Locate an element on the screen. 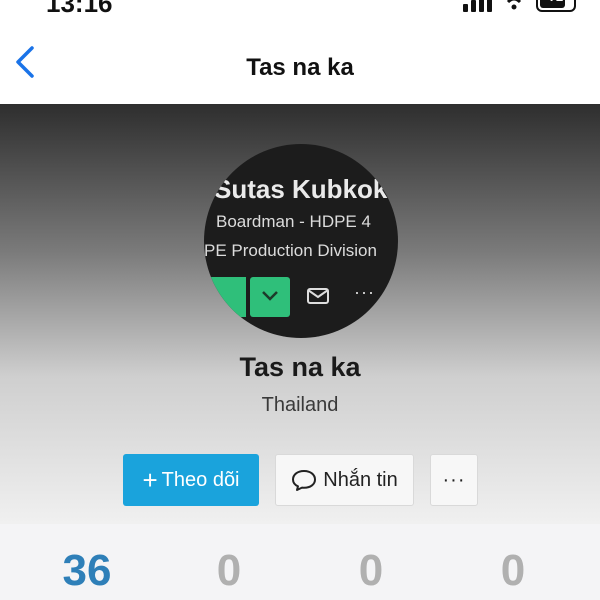 The image size is (600, 600). stat-value-1: 36 is located at coordinates (87, 571).